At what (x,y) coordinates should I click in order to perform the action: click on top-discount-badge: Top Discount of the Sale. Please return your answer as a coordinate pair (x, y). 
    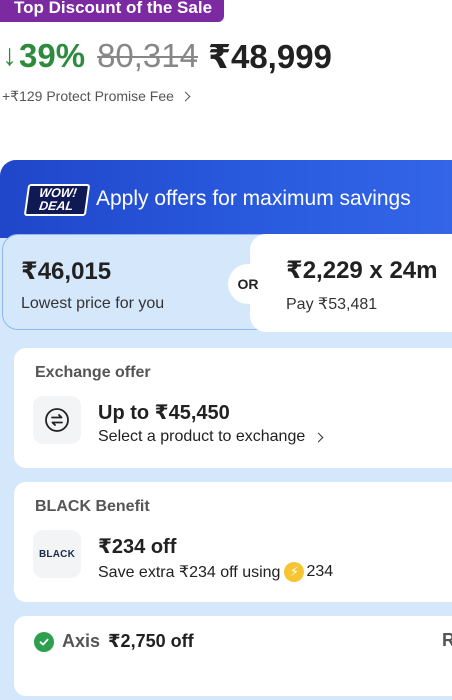
    Looking at the image, I should click on (112, 11).